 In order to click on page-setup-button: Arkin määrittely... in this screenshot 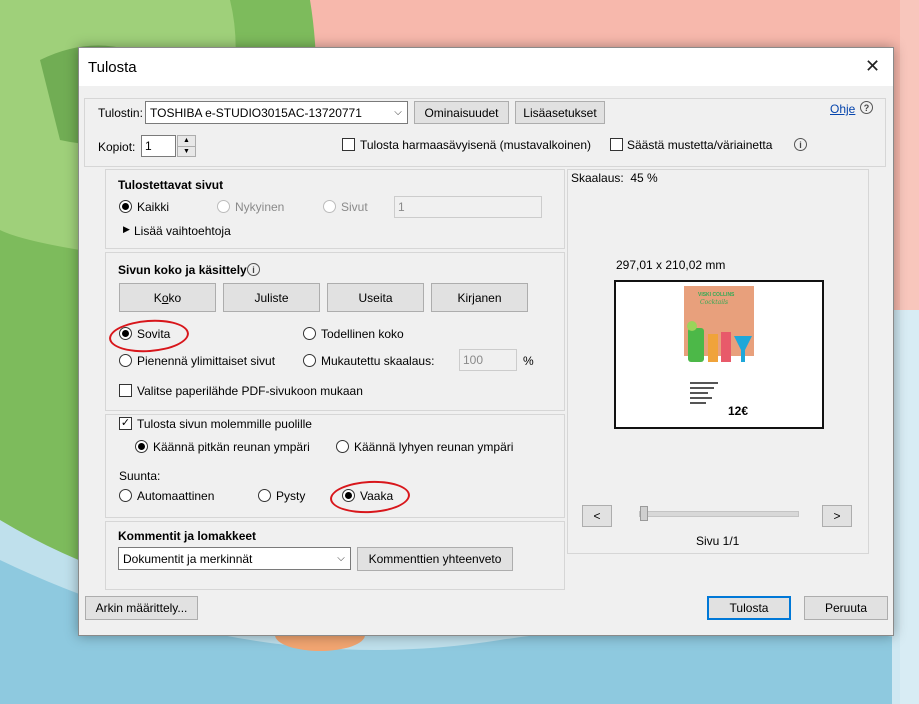, I will do `click(141, 608)`.